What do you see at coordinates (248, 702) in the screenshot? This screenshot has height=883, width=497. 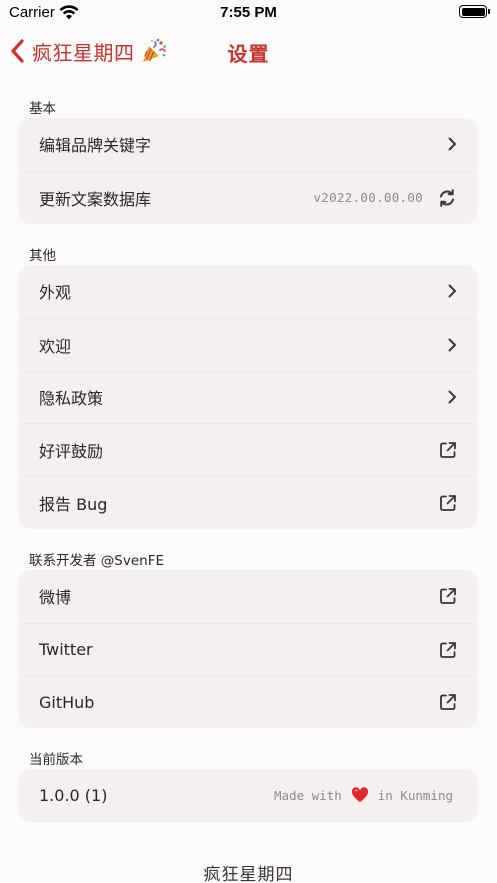 I see `row-github: GitHub` at bounding box center [248, 702].